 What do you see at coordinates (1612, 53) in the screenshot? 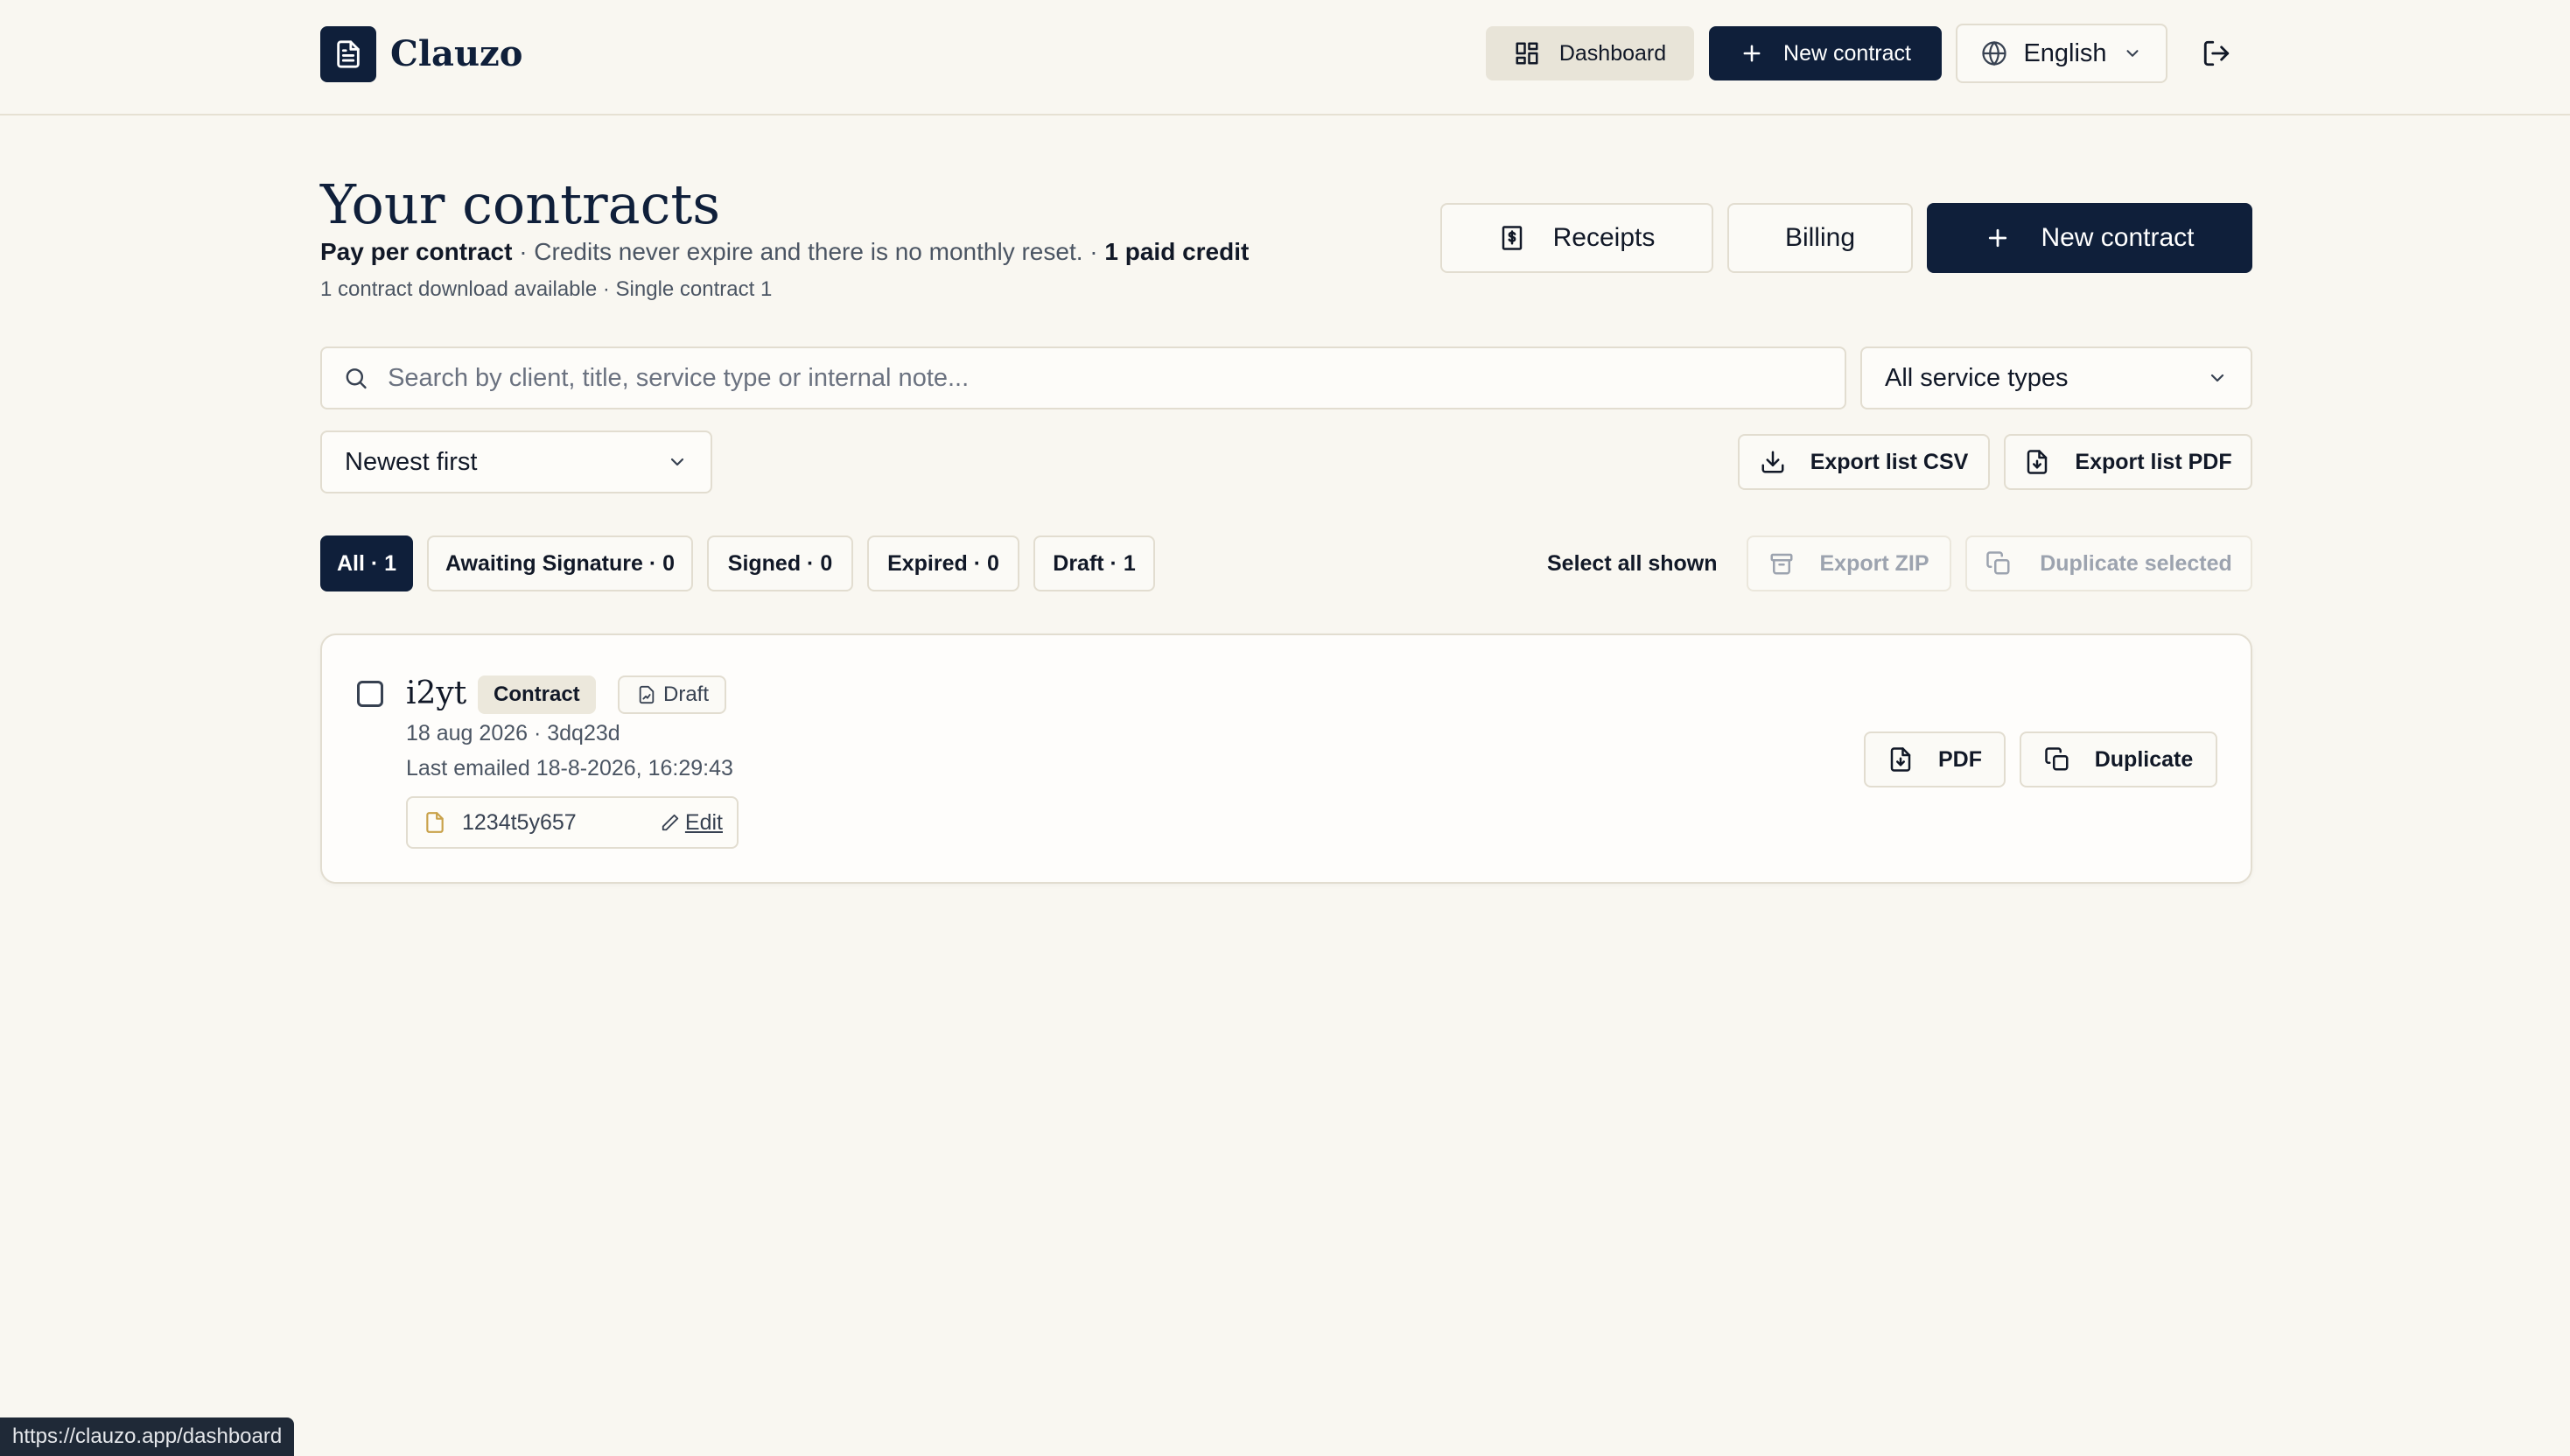
I see `dashboard-label: Dashboard` at bounding box center [1612, 53].